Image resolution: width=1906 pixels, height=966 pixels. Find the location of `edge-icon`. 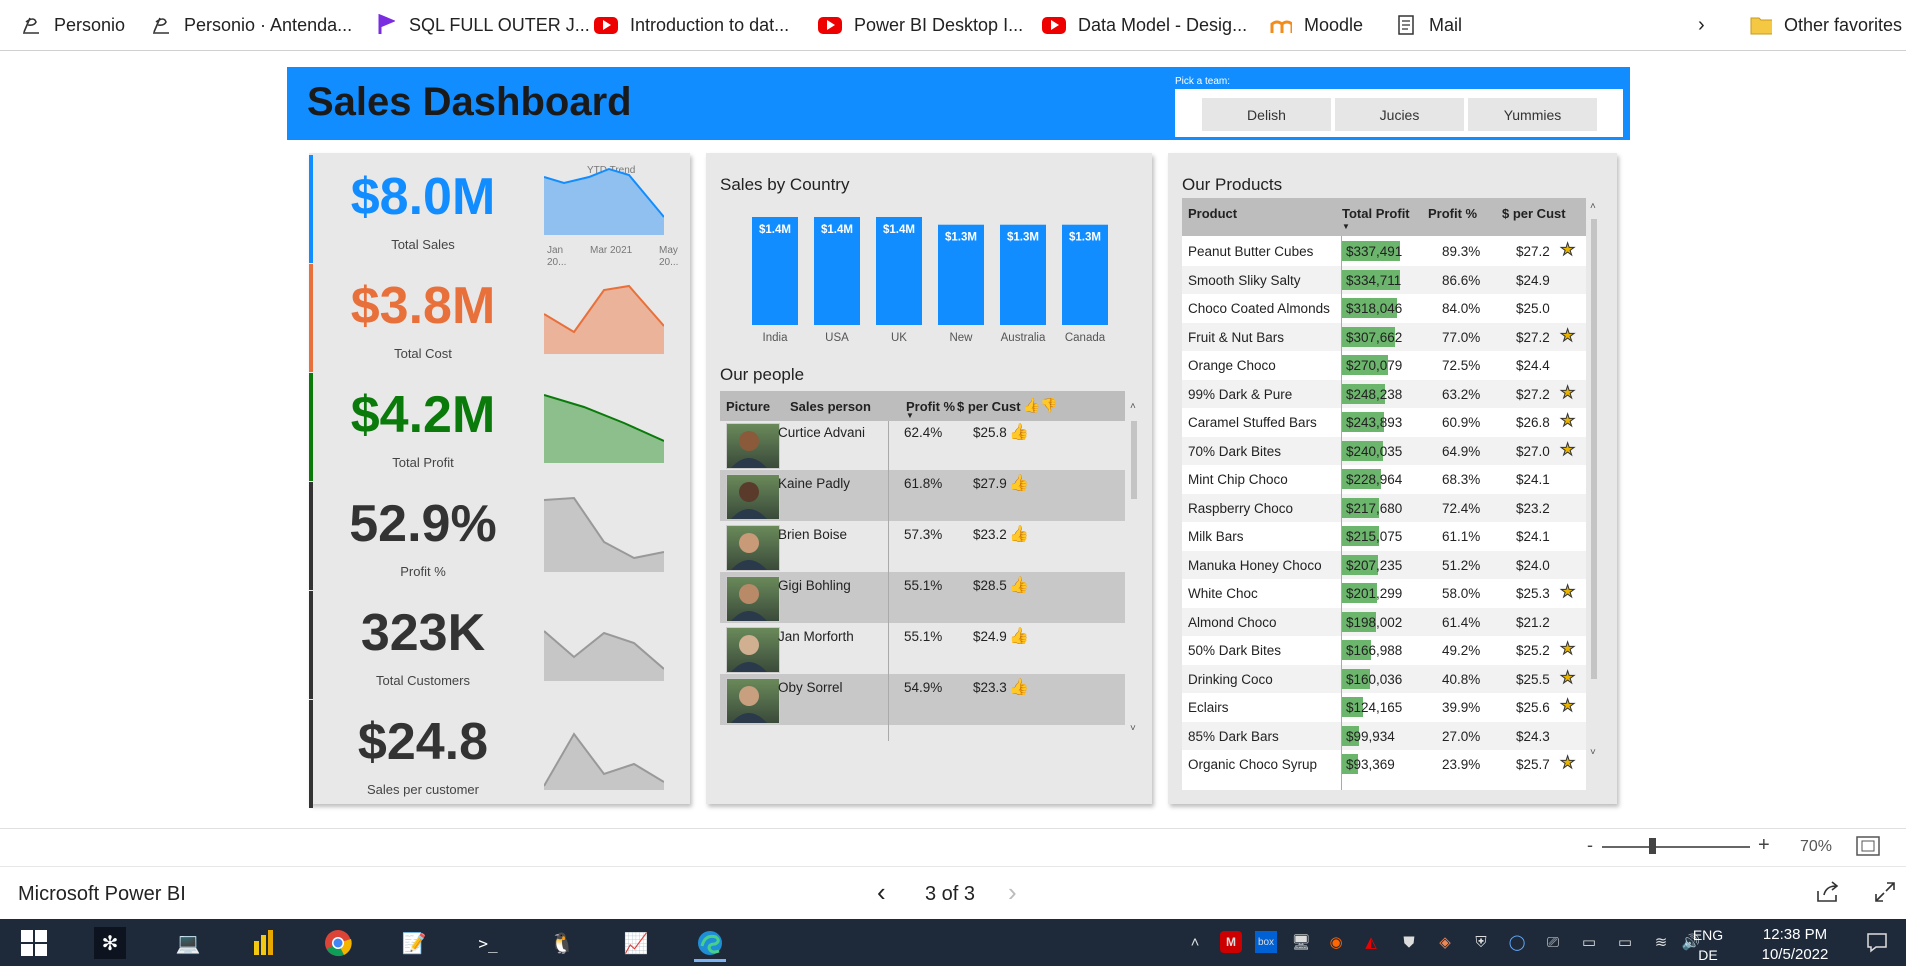

edge-icon is located at coordinates (710, 944).